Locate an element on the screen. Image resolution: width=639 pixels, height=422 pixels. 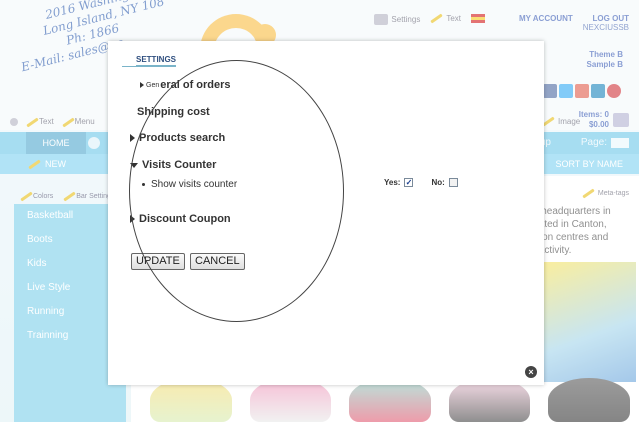
option-show-visits-counter: Show visits counter is located at coordinates (189, 184).